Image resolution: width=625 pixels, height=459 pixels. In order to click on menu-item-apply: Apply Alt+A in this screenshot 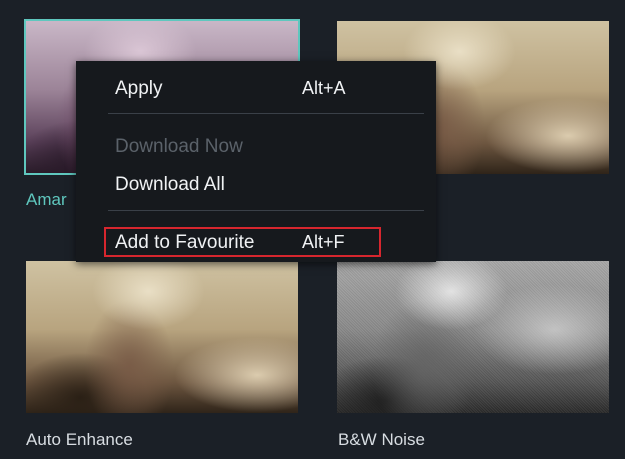, I will do `click(256, 88)`.